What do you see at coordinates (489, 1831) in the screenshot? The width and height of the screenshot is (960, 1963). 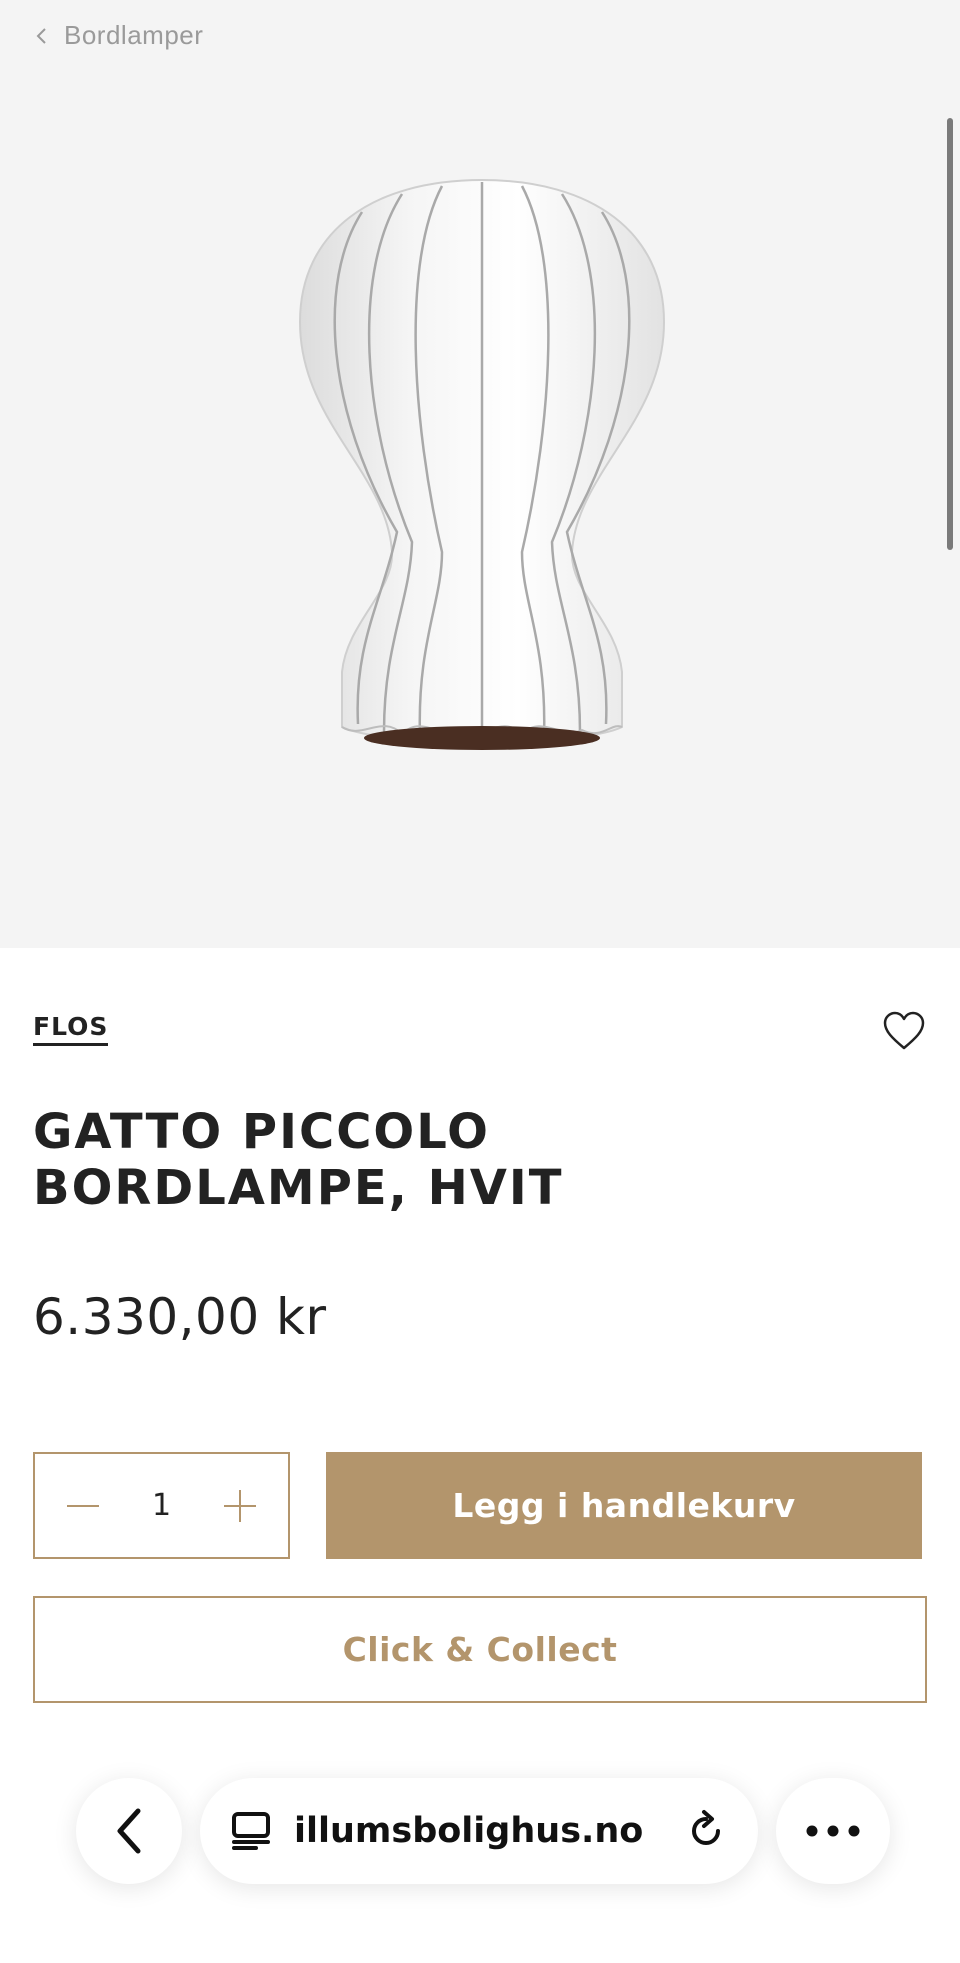 I see `url-text: illumsbolighus.no` at bounding box center [489, 1831].